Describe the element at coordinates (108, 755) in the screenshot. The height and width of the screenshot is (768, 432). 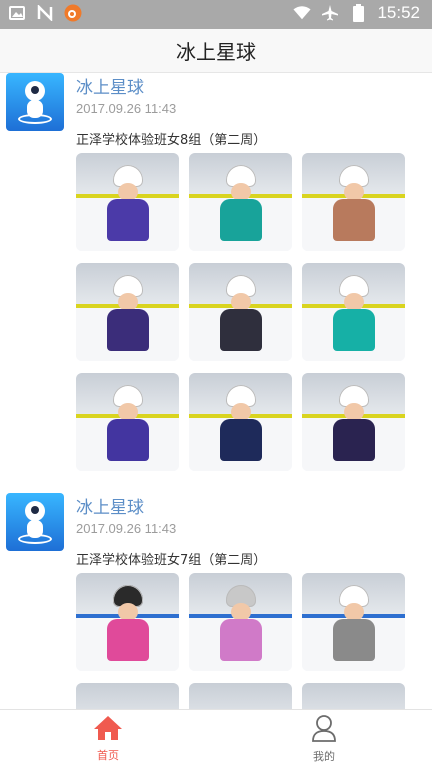
I see `tab-home-label: 首页` at that location.